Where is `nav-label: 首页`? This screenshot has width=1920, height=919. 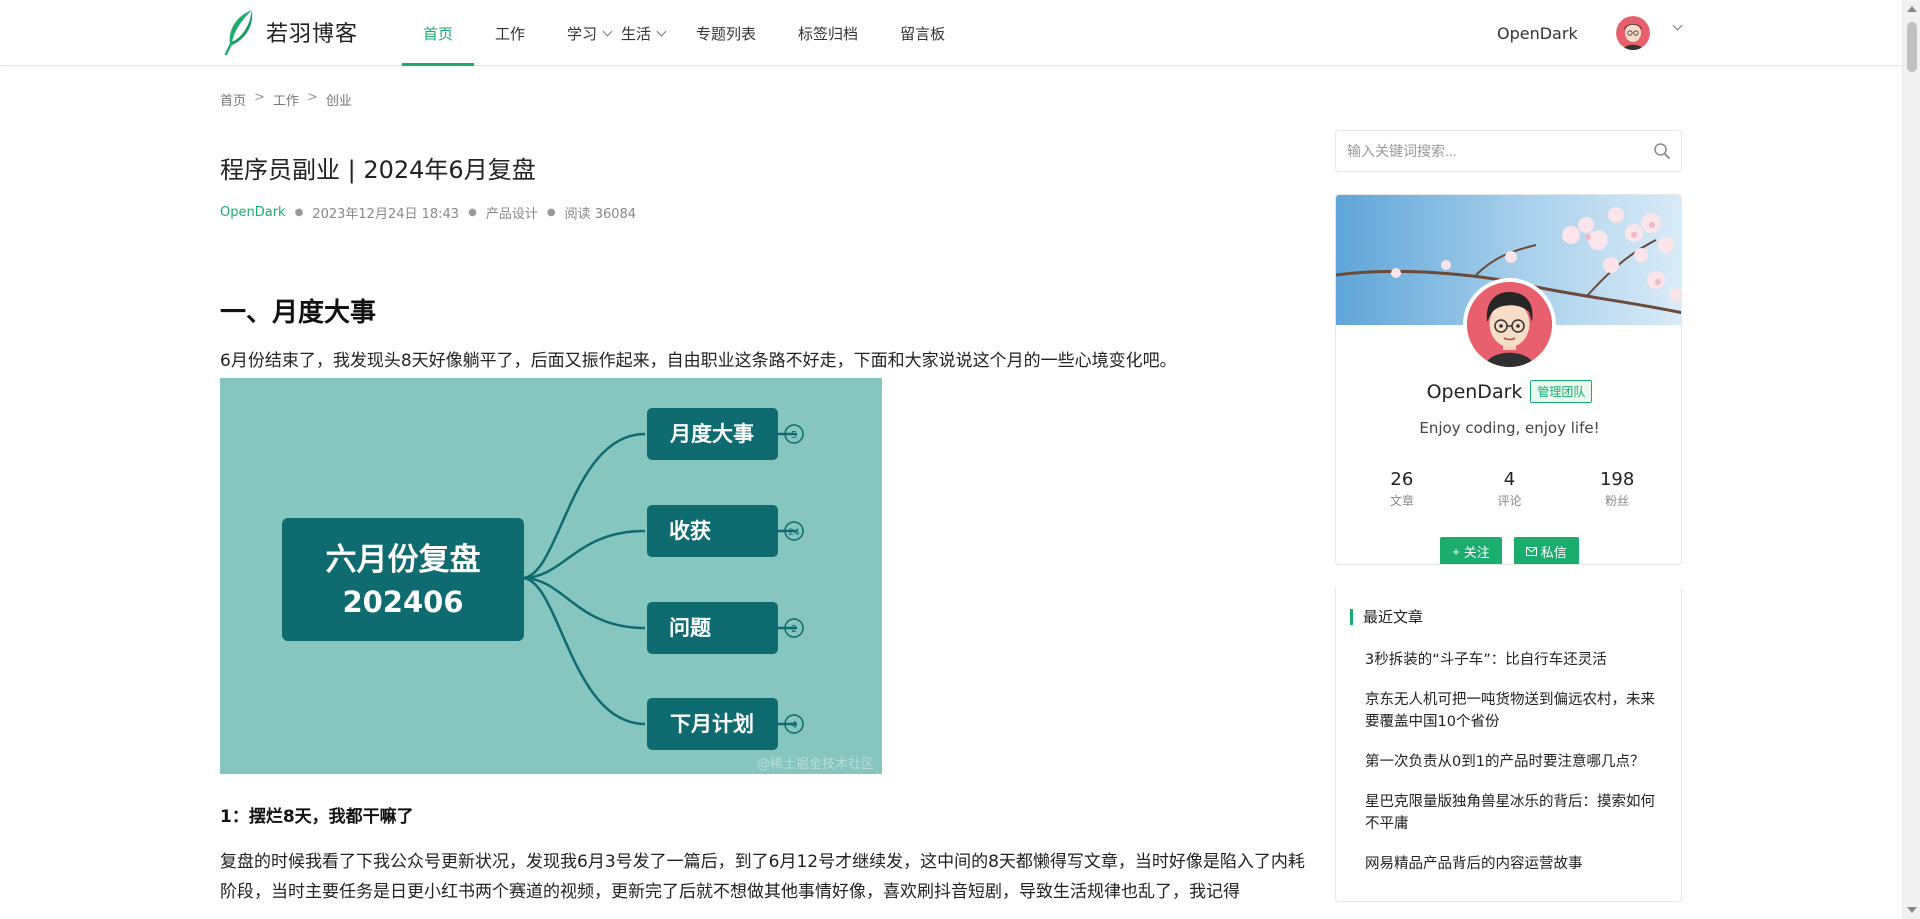 nav-label: 首页 is located at coordinates (438, 33).